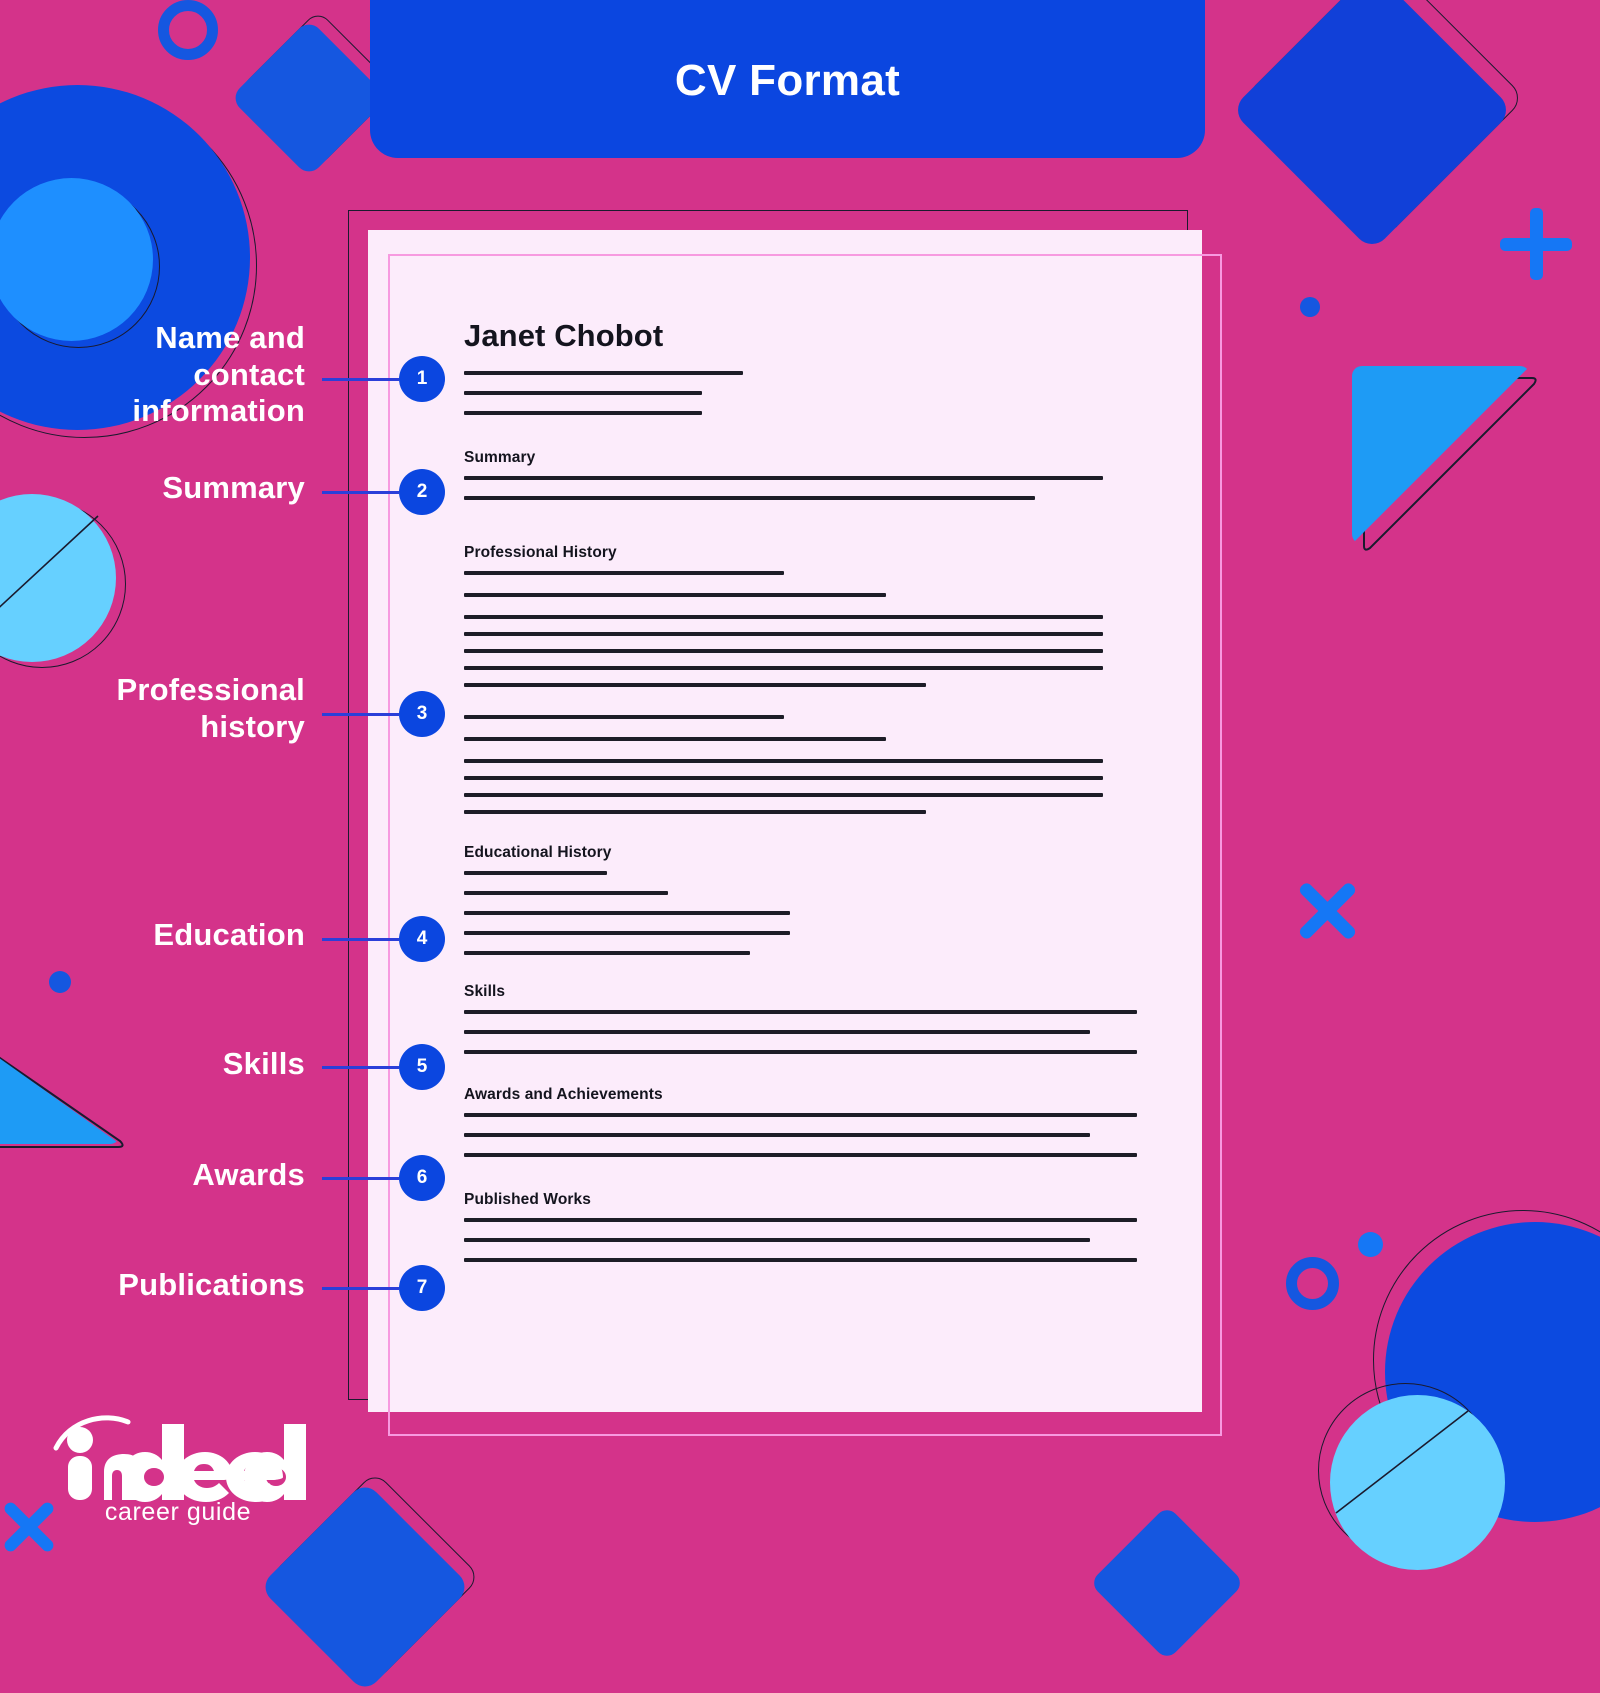 This screenshot has height=1693, width=1600. Describe the element at coordinates (804, 1121) in the screenshot. I see `resume-section: Awards and Achievements` at that location.